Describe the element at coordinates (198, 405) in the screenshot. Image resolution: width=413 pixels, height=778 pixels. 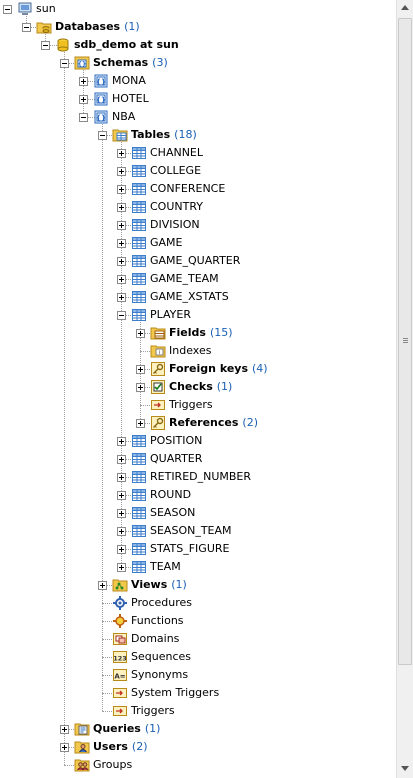
I see `tree-node-triggers: Triggers` at that location.